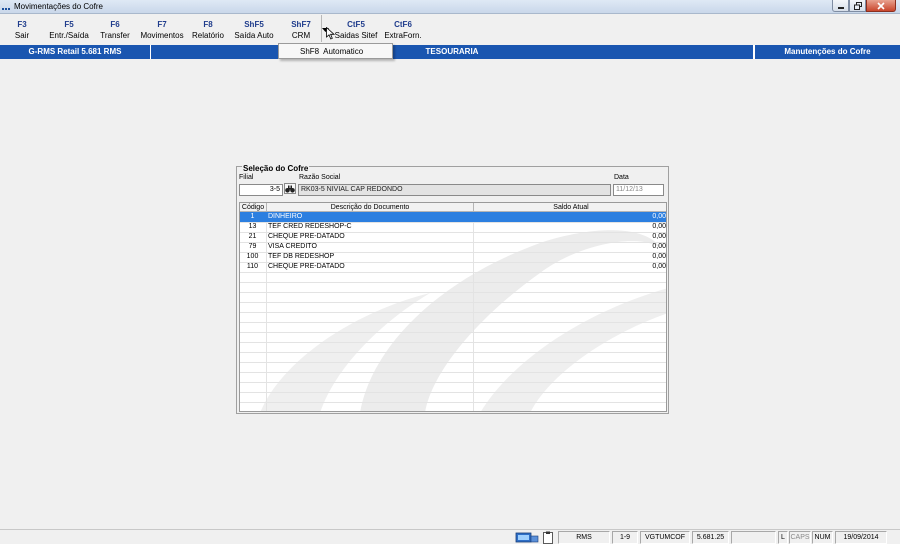 The height and width of the screenshot is (544, 900). I want to click on cell-description: TEF CRED REDESHOP-C, so click(310, 226).